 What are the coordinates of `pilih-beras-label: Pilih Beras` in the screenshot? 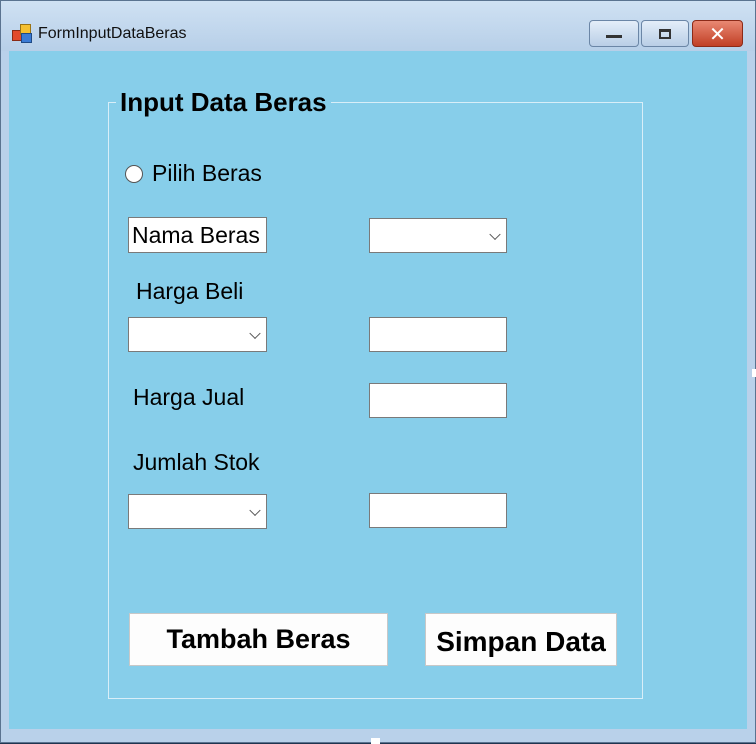 It's located at (207, 173).